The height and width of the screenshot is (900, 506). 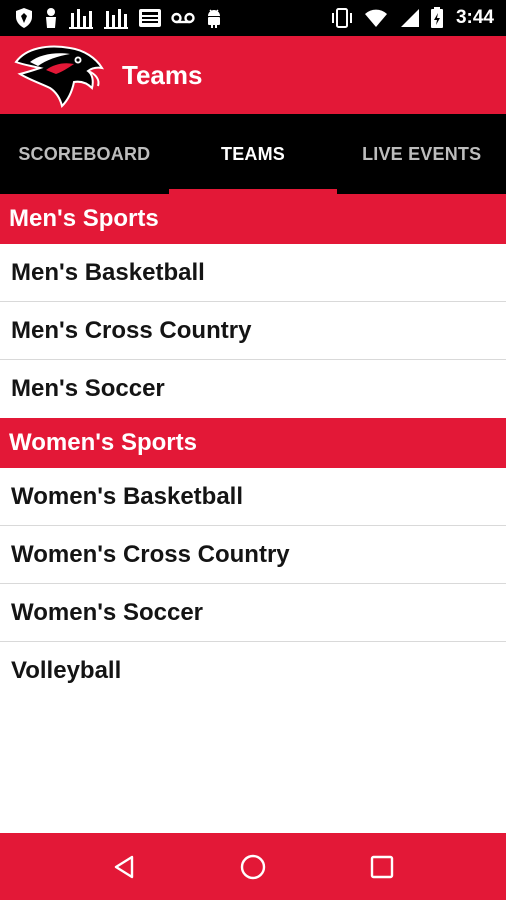 What do you see at coordinates (342, 18) in the screenshot?
I see `vibrate-icon` at bounding box center [342, 18].